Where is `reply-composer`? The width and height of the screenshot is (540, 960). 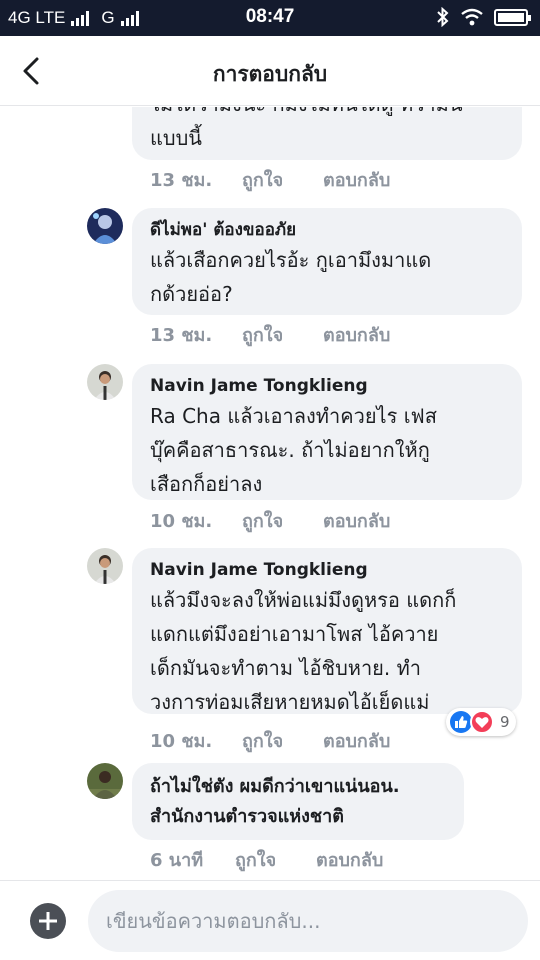 reply-composer is located at coordinates (270, 920).